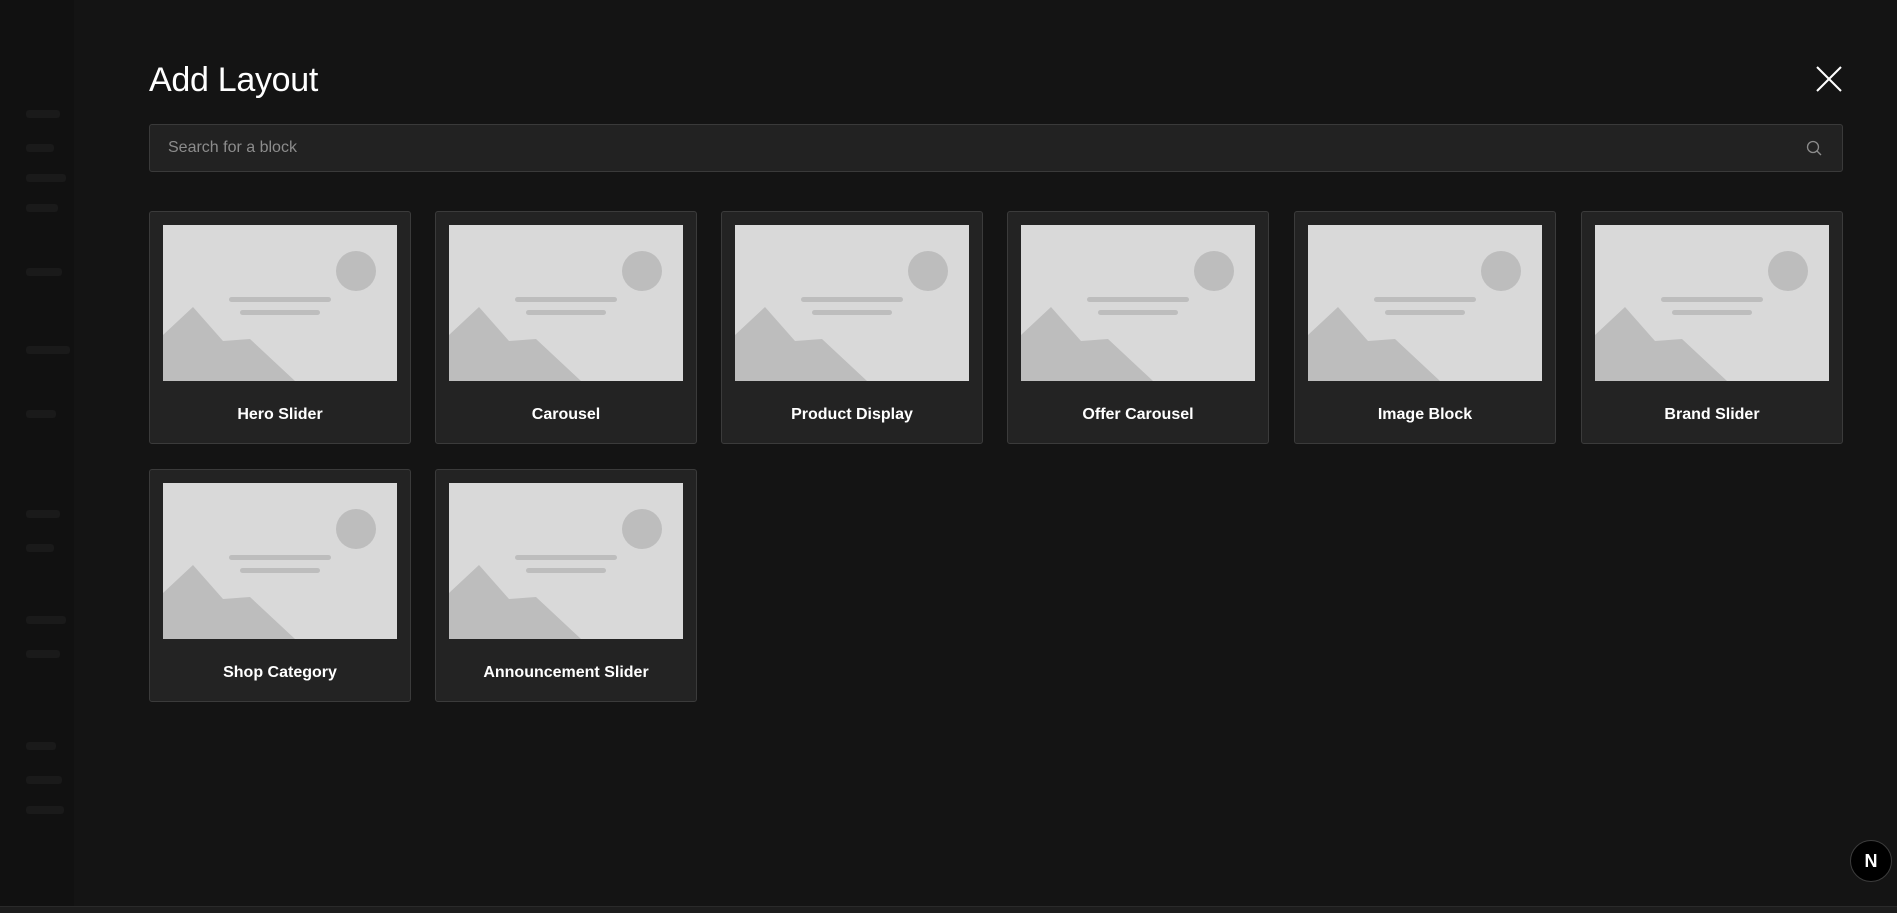  What do you see at coordinates (970, 148) in the screenshot?
I see `search-input` at bounding box center [970, 148].